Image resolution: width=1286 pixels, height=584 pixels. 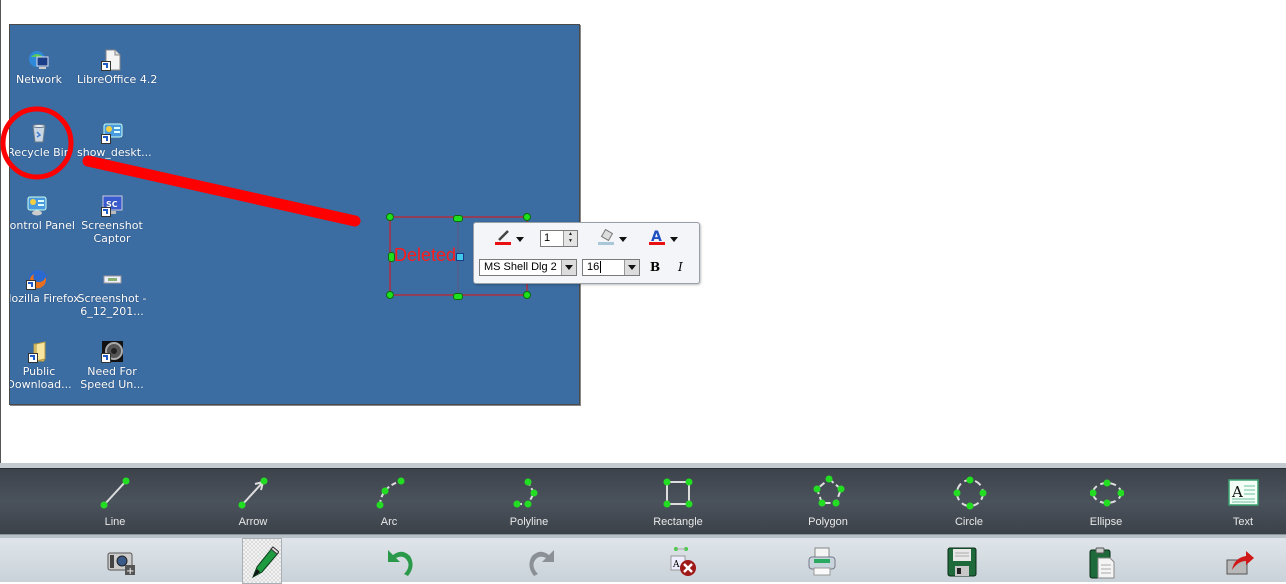 What do you see at coordinates (458, 296) in the screenshot?
I see `resize-handle-bottom` at bounding box center [458, 296].